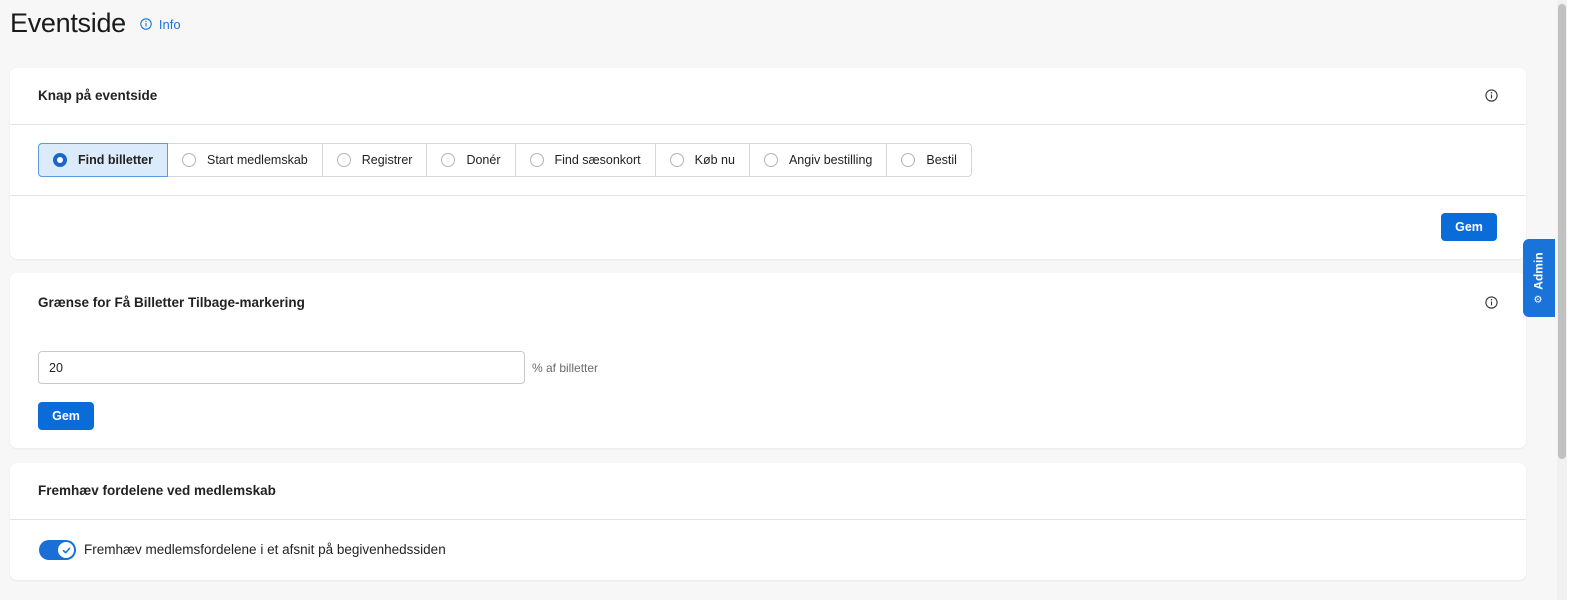 Image resolution: width=1595 pixels, height=600 pixels. I want to click on event-button-card-title: Knap på eventside, so click(98, 95).